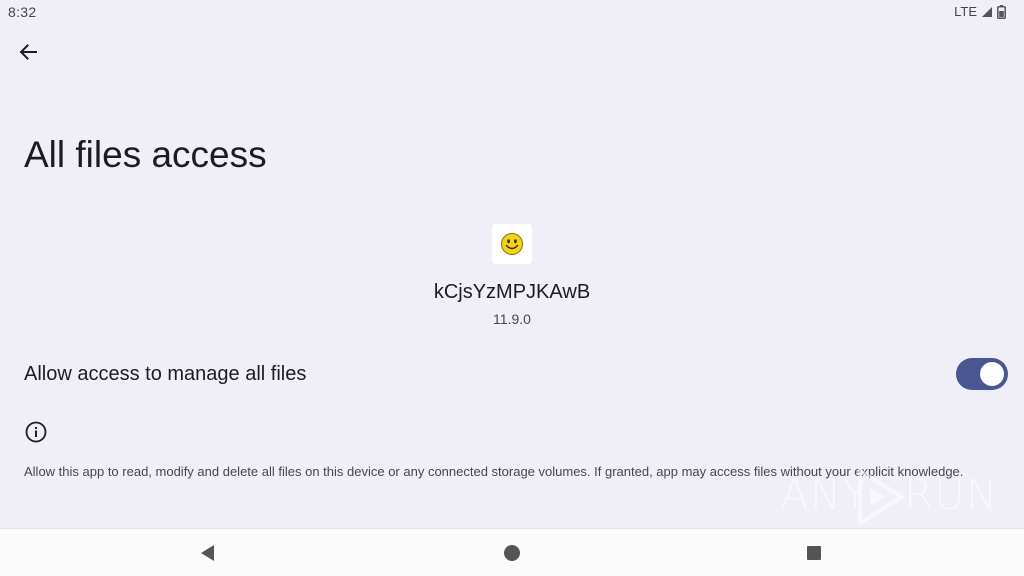  I want to click on arrow-back-icon, so click(28, 52).